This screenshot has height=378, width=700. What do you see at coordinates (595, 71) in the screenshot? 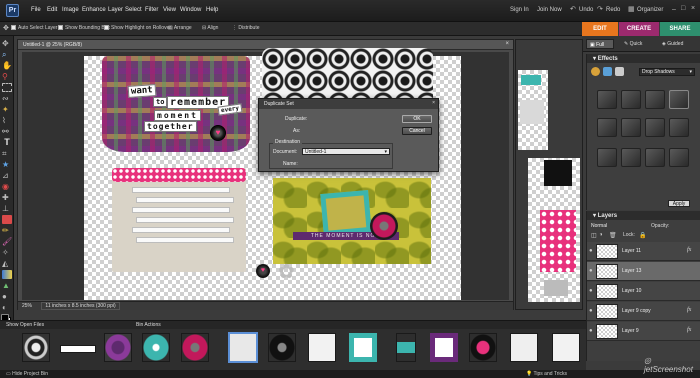
I see `filters-icon` at bounding box center [595, 71].